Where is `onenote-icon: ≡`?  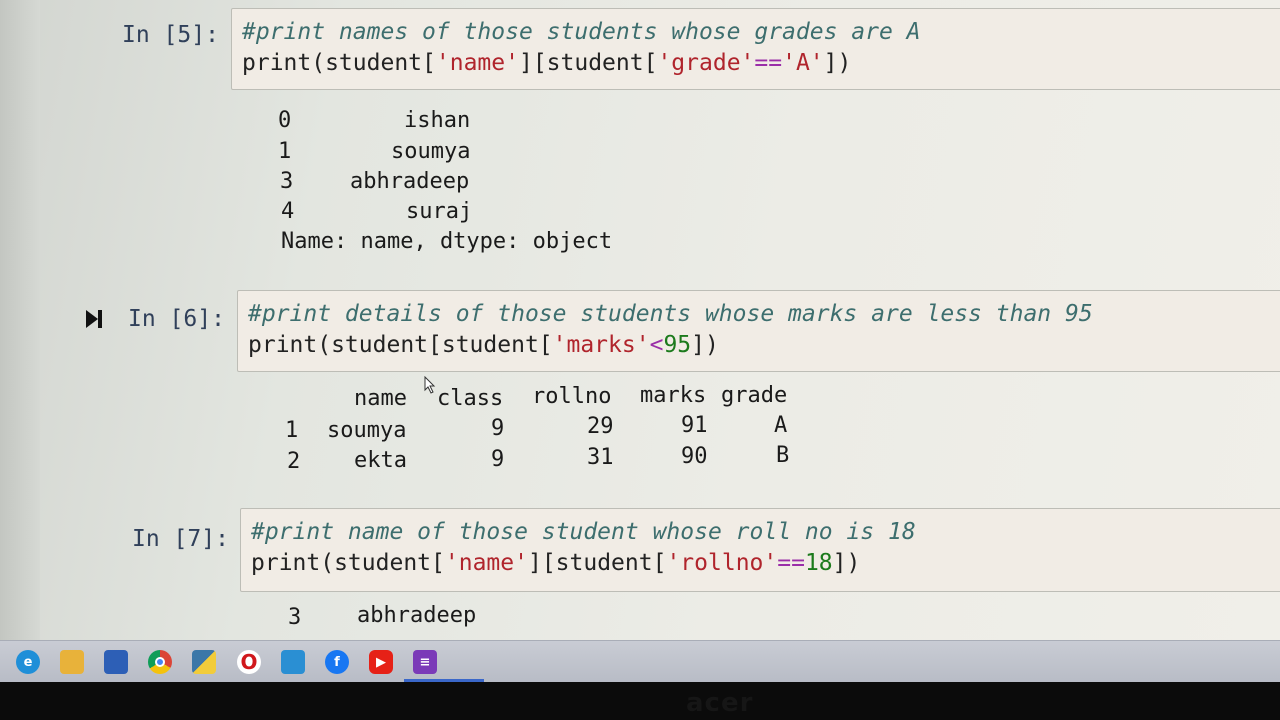
onenote-icon: ≡ is located at coordinates (425, 662).